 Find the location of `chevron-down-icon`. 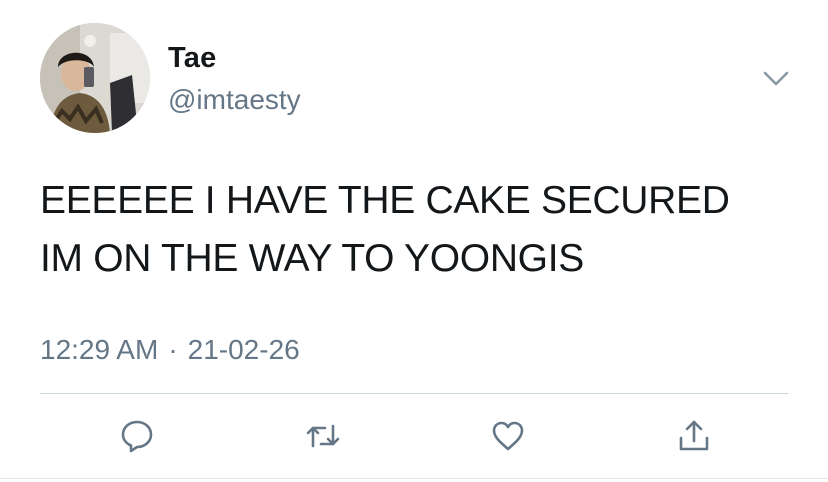

chevron-down-icon is located at coordinates (776, 78).